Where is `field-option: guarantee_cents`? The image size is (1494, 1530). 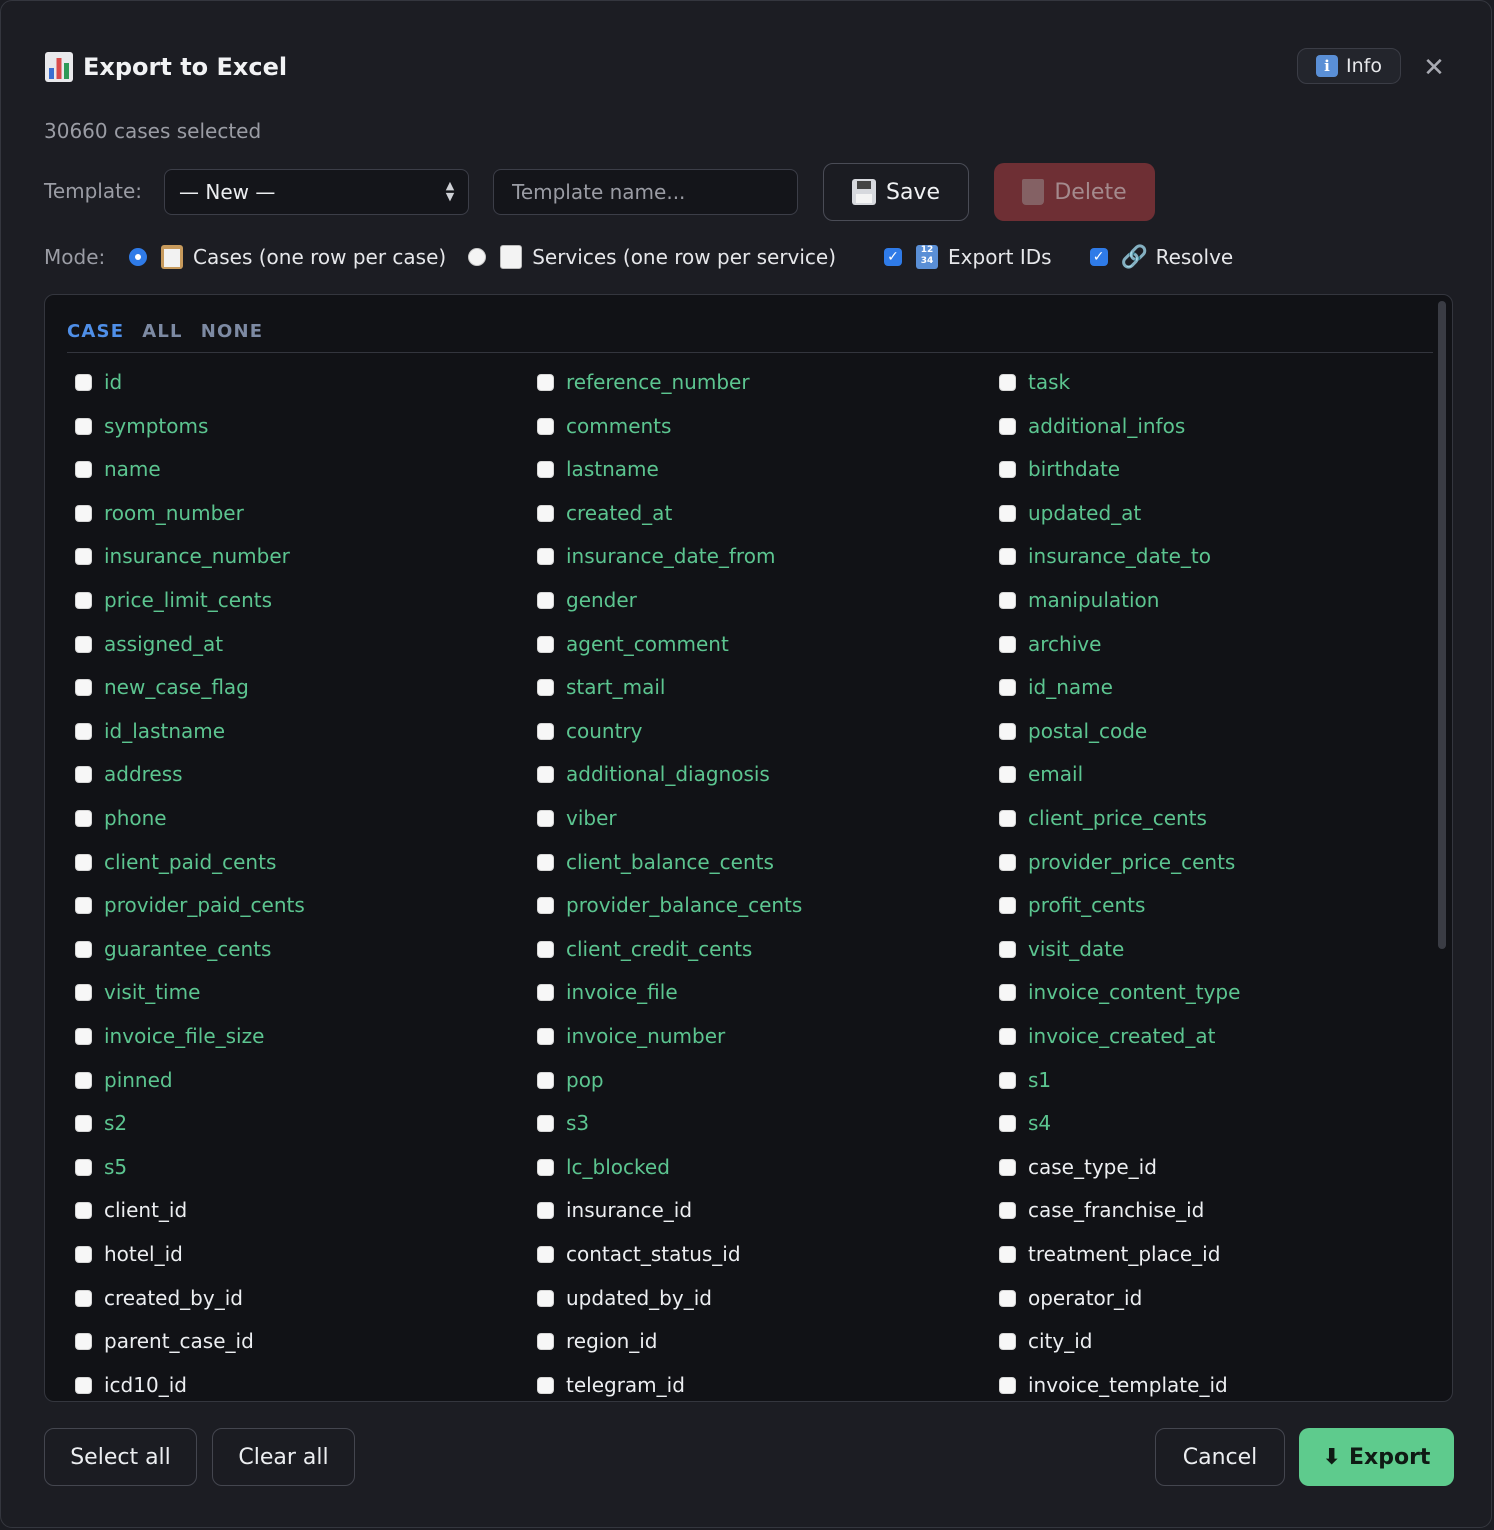
field-option: guarantee_cents is located at coordinates (173, 949).